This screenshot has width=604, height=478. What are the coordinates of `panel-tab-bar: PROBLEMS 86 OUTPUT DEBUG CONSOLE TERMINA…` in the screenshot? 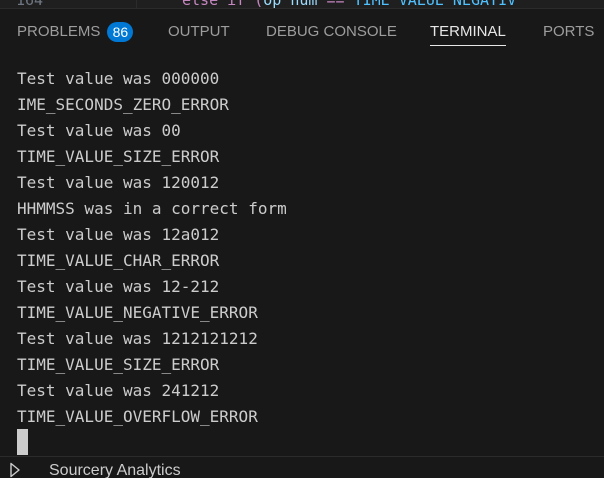 It's located at (302, 31).